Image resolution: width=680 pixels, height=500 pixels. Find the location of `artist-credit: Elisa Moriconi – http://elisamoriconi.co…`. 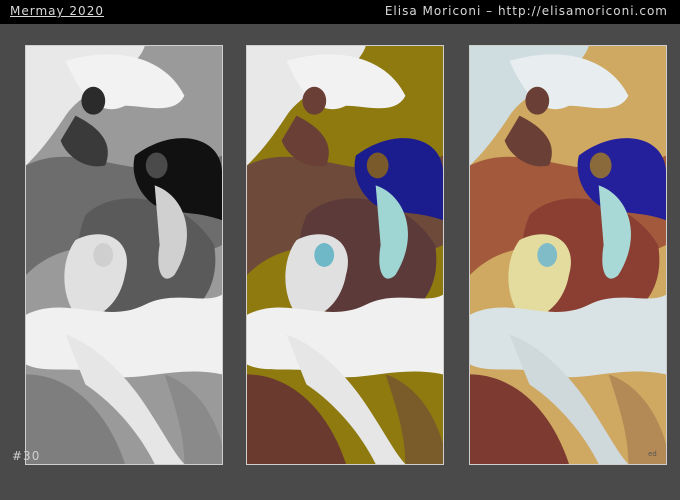

artist-credit: Elisa Moriconi – http://elisamoriconi.co… is located at coordinates (526, 11).